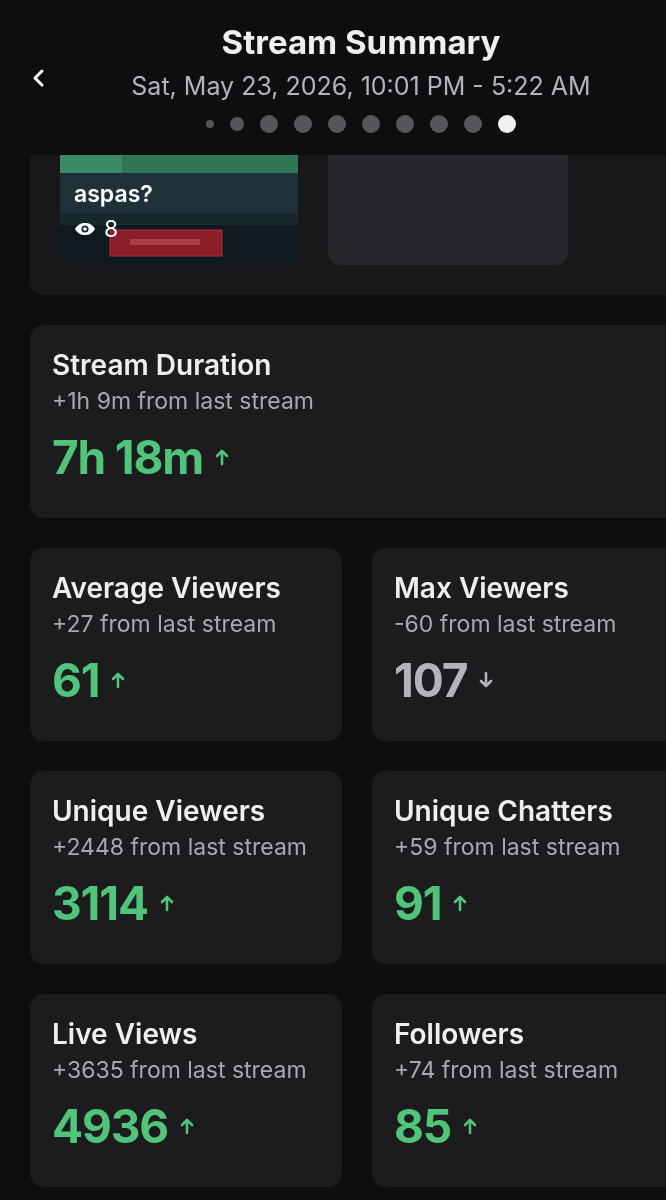 The image size is (666, 1200). I want to click on stat-title: Max Viewers, so click(482, 588).